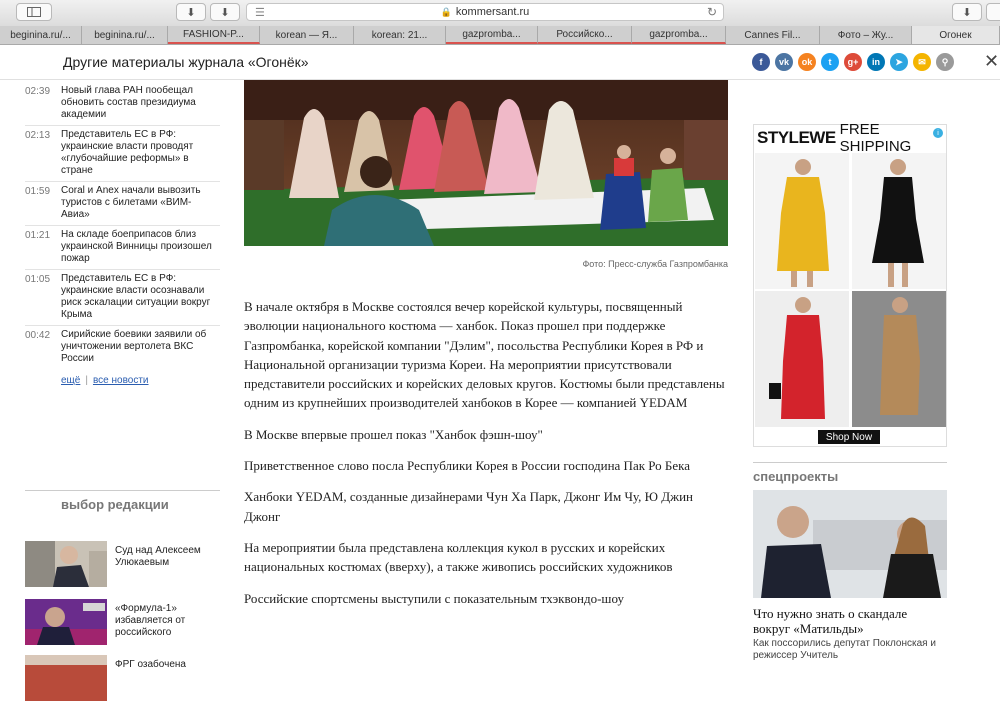 The image size is (1000, 701). What do you see at coordinates (70, 380) in the screenshot?
I see `more-link: ещё` at bounding box center [70, 380].